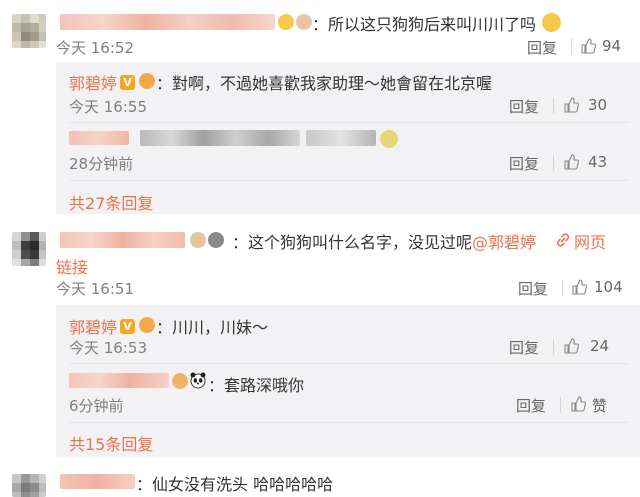 This screenshot has height=497, width=640. I want to click on like-count: 24, so click(600, 346).